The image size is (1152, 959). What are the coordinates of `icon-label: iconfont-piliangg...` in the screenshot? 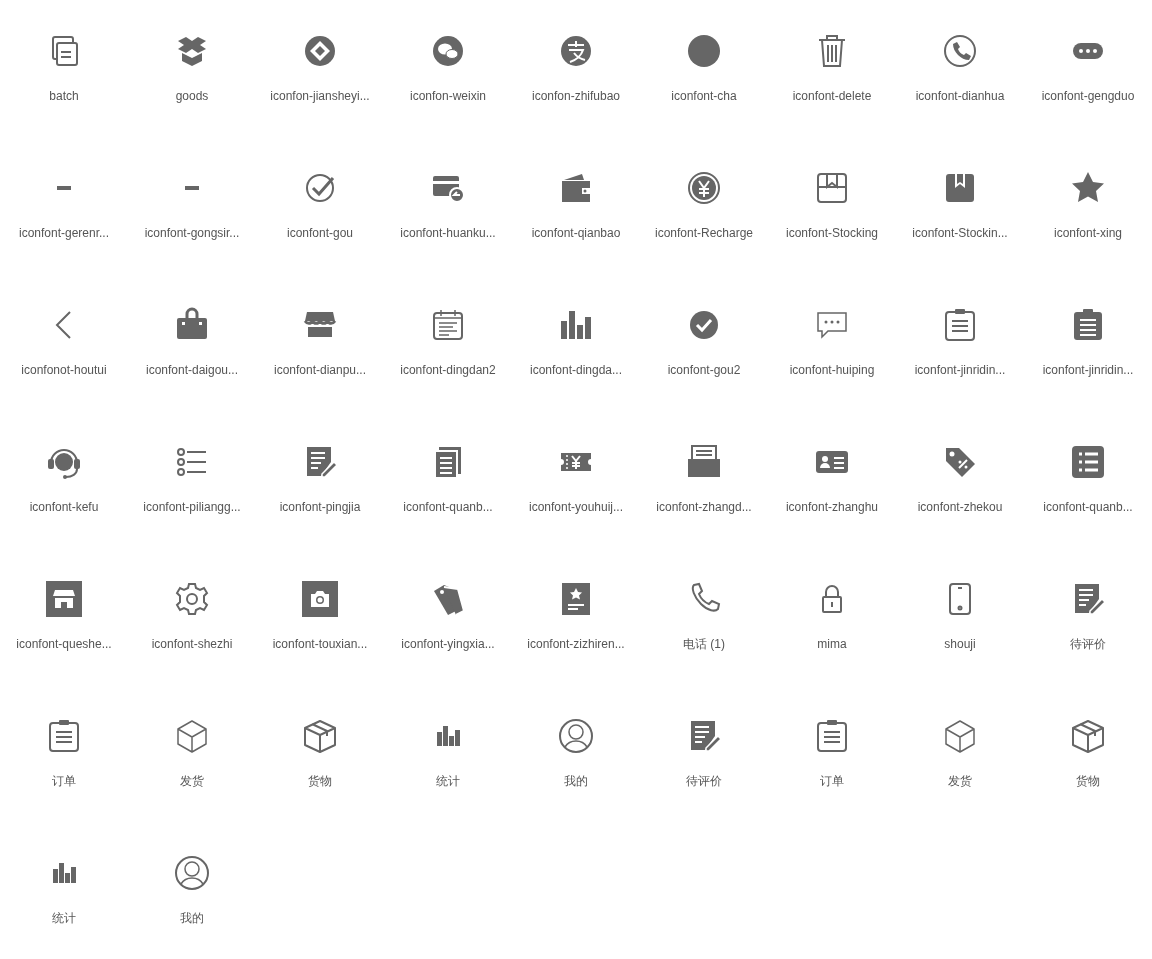 It's located at (192, 507).